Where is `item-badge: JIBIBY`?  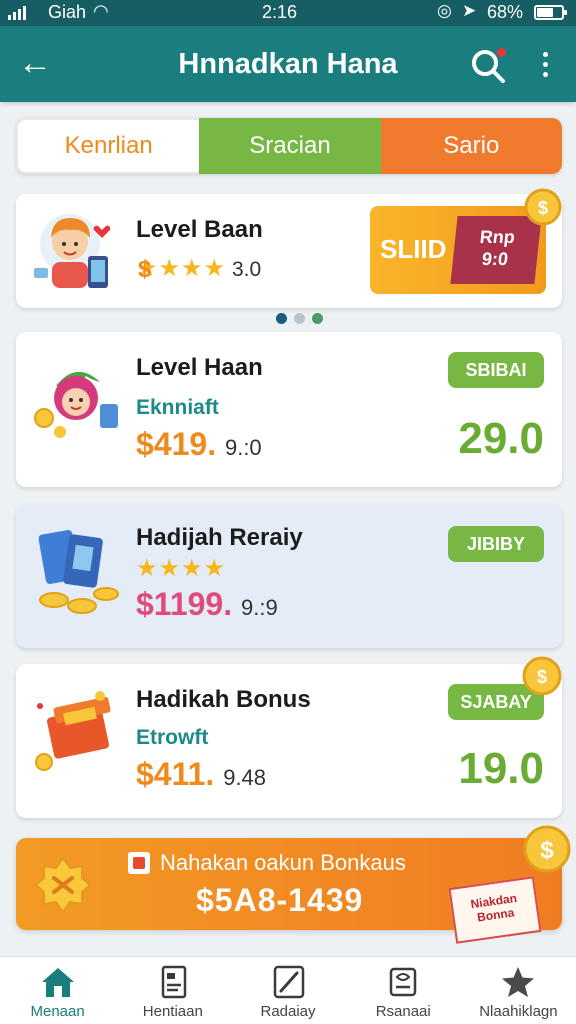 item-badge: JIBIBY is located at coordinates (496, 544).